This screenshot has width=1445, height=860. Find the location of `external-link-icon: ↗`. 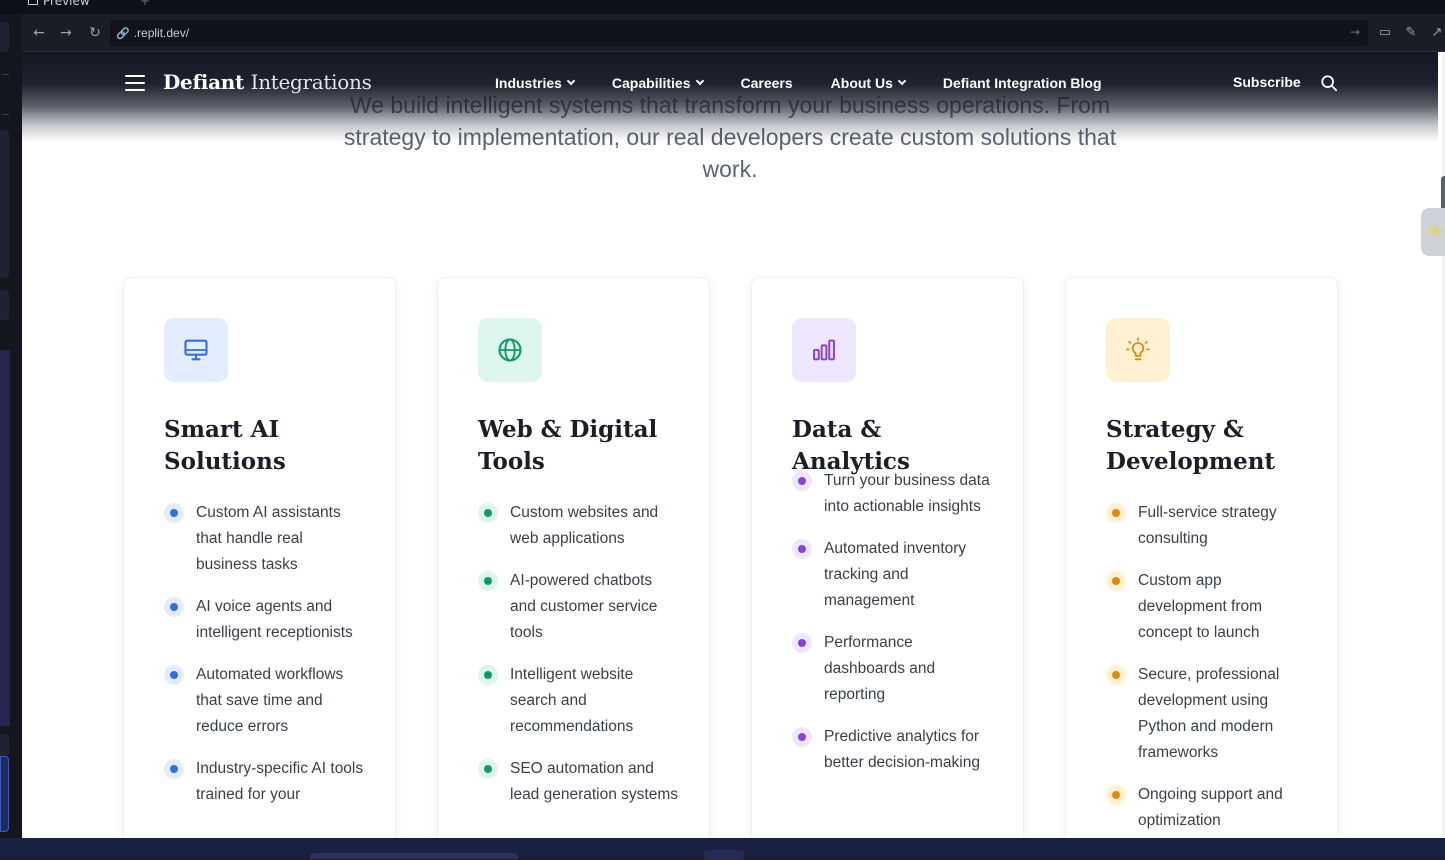

external-link-icon: ↗ is located at coordinates (1437, 32).